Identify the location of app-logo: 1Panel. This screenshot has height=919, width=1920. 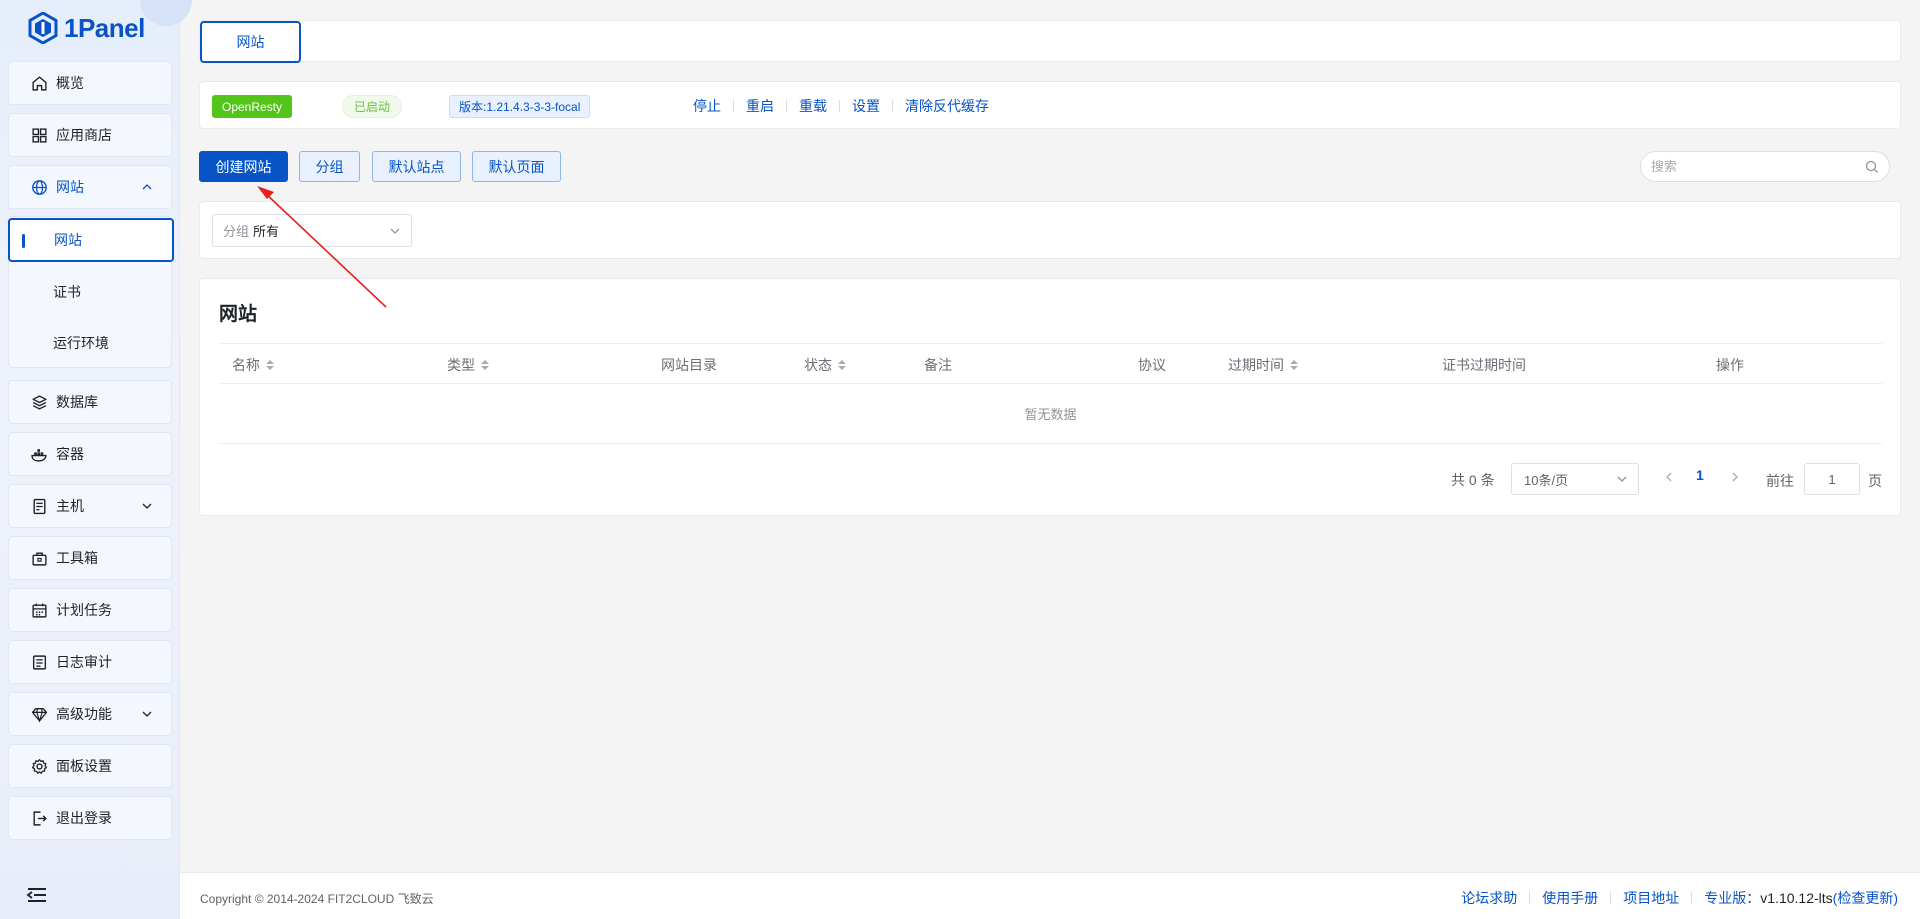
(86, 28).